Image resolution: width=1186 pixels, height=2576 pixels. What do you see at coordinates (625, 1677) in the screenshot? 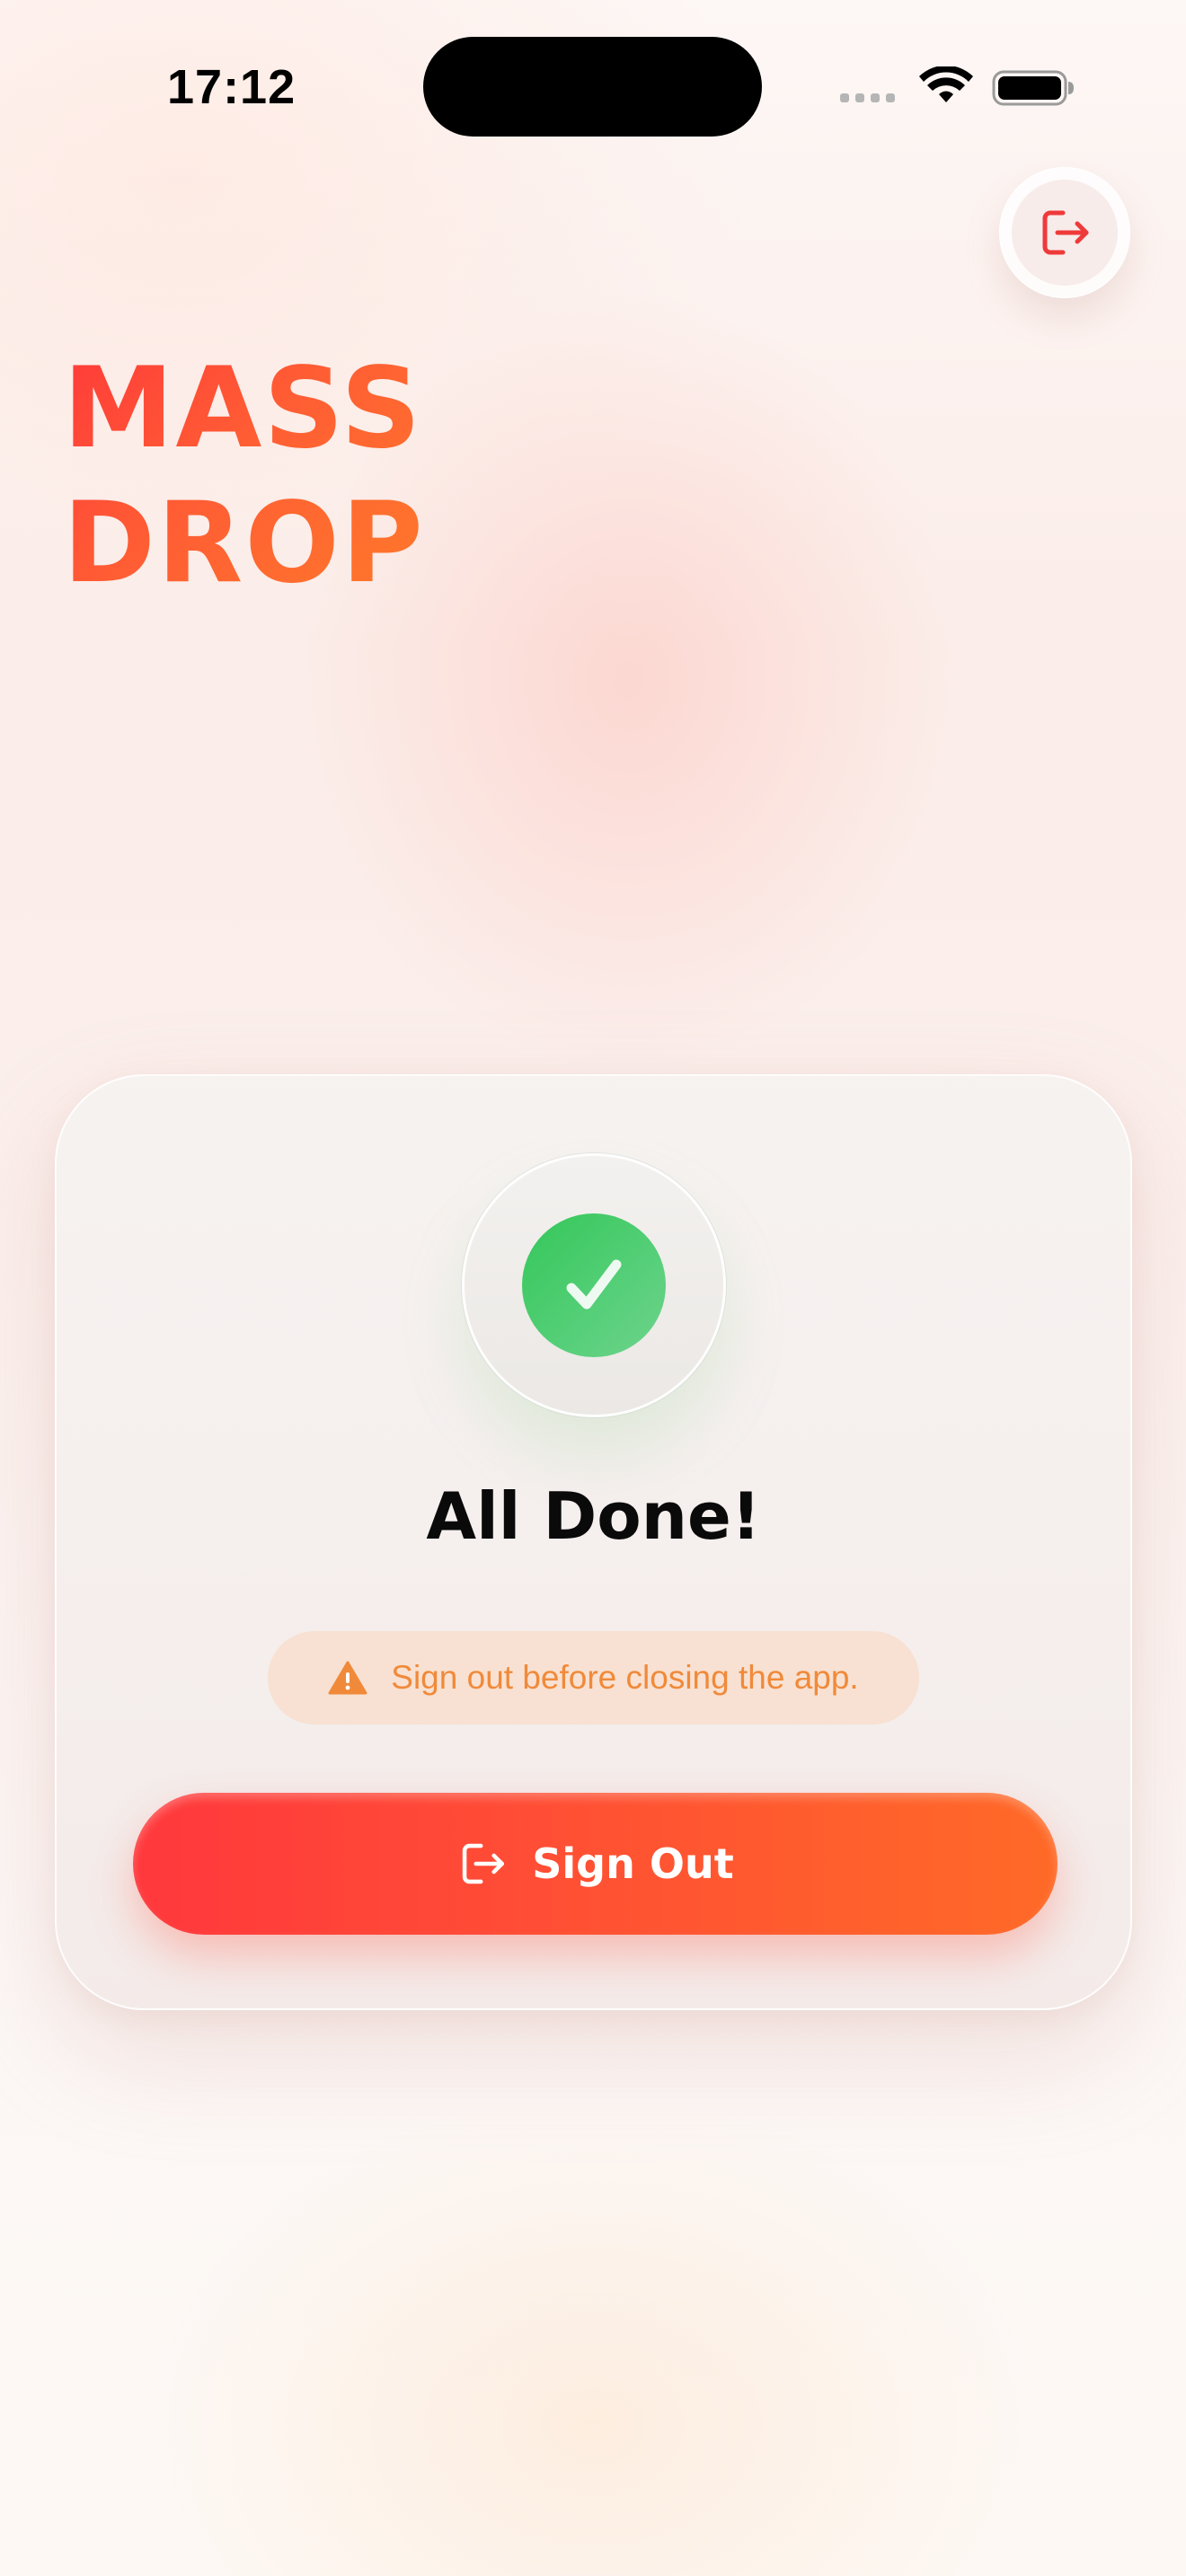
I see `warning-text: Sign out before closing the app.` at bounding box center [625, 1677].